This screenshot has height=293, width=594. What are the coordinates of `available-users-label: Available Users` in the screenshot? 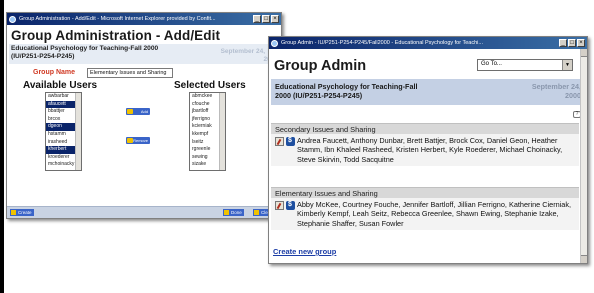 It's located at (60, 85).